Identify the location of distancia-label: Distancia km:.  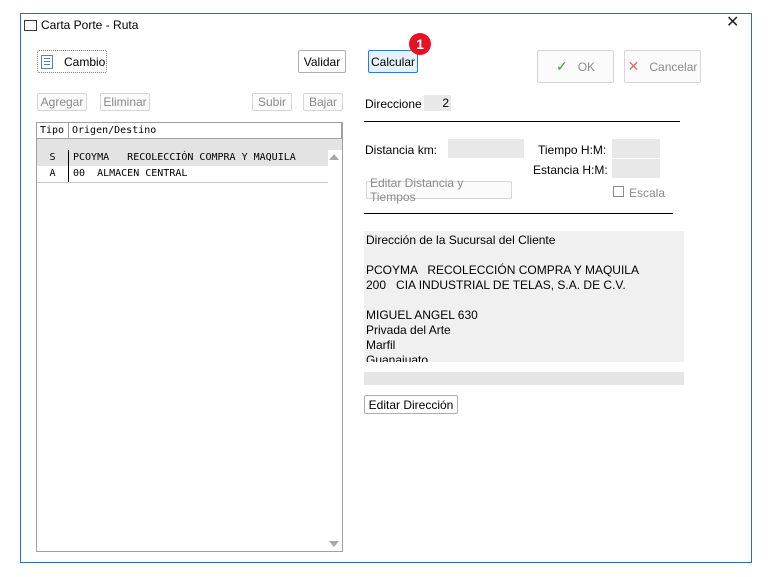
(401, 150).